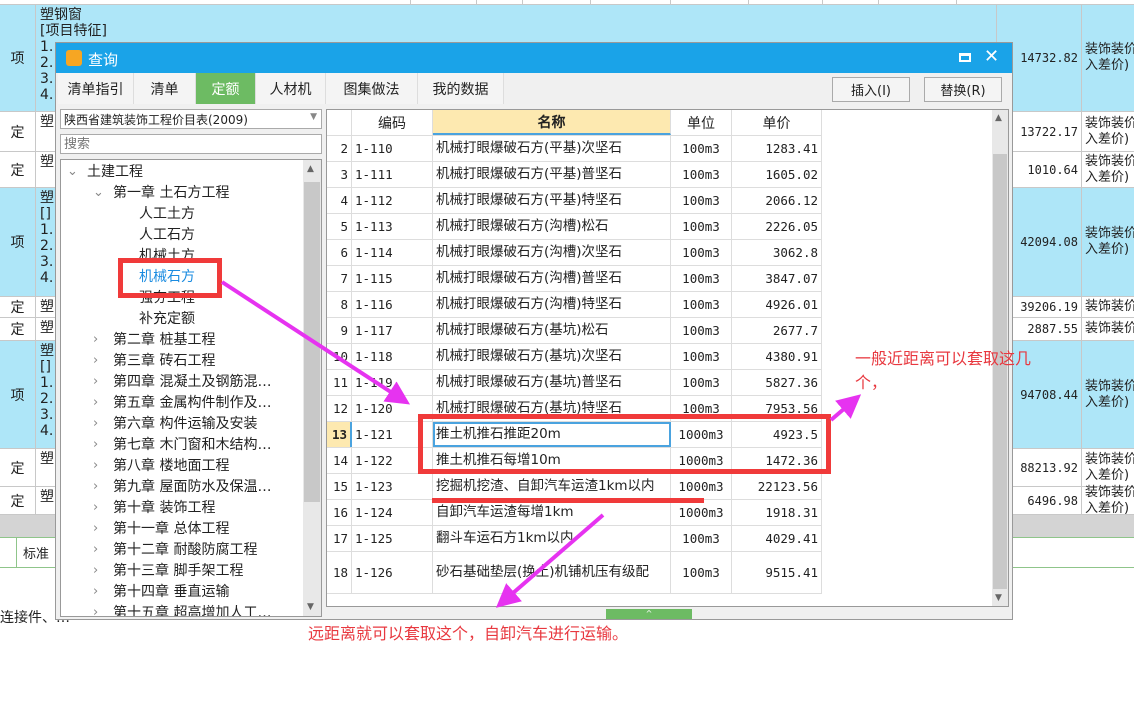 Image resolution: width=1134 pixels, height=701 pixels. Describe the element at coordinates (943, 370) in the screenshot. I see `annotation-near: 一般近距离可以套取这几个，` at that location.